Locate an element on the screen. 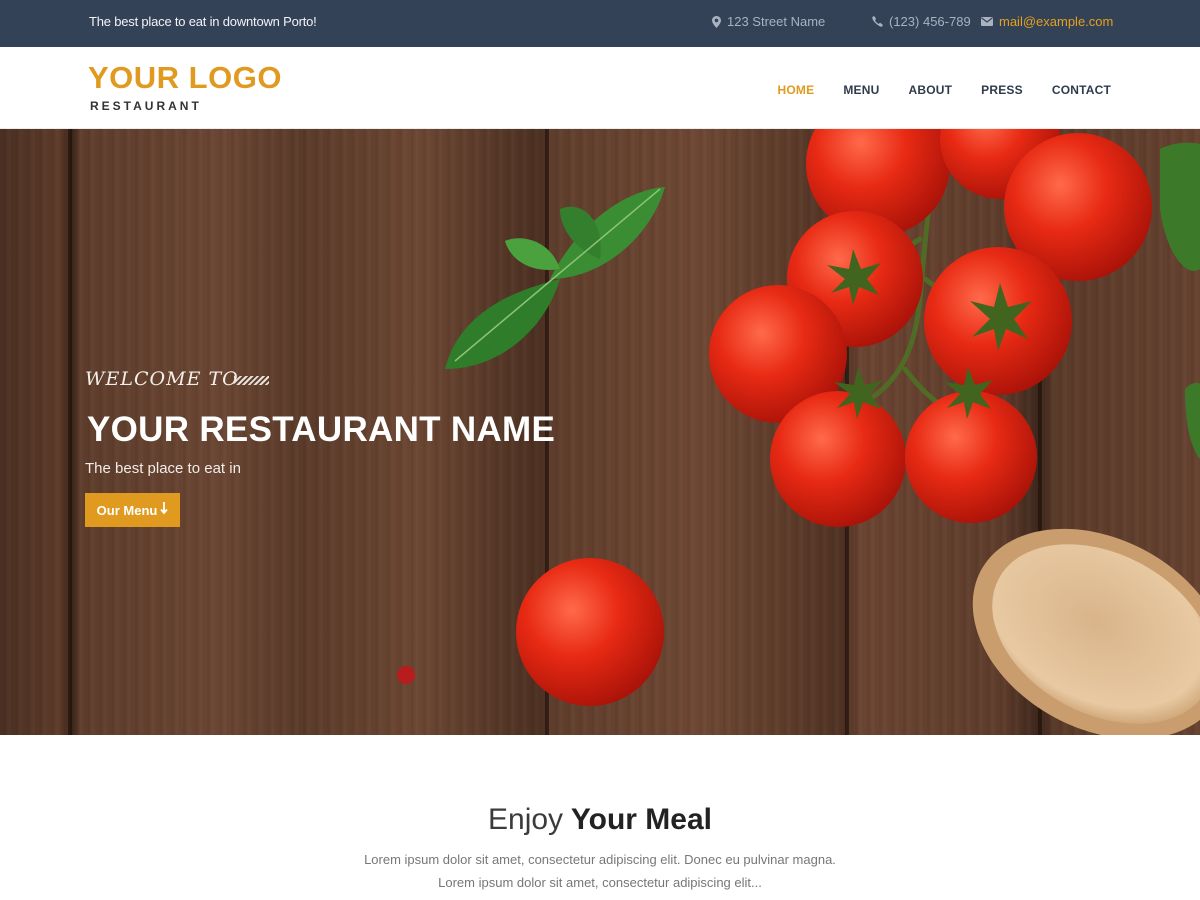  section-title-bold: Your Meal is located at coordinates (641, 819).